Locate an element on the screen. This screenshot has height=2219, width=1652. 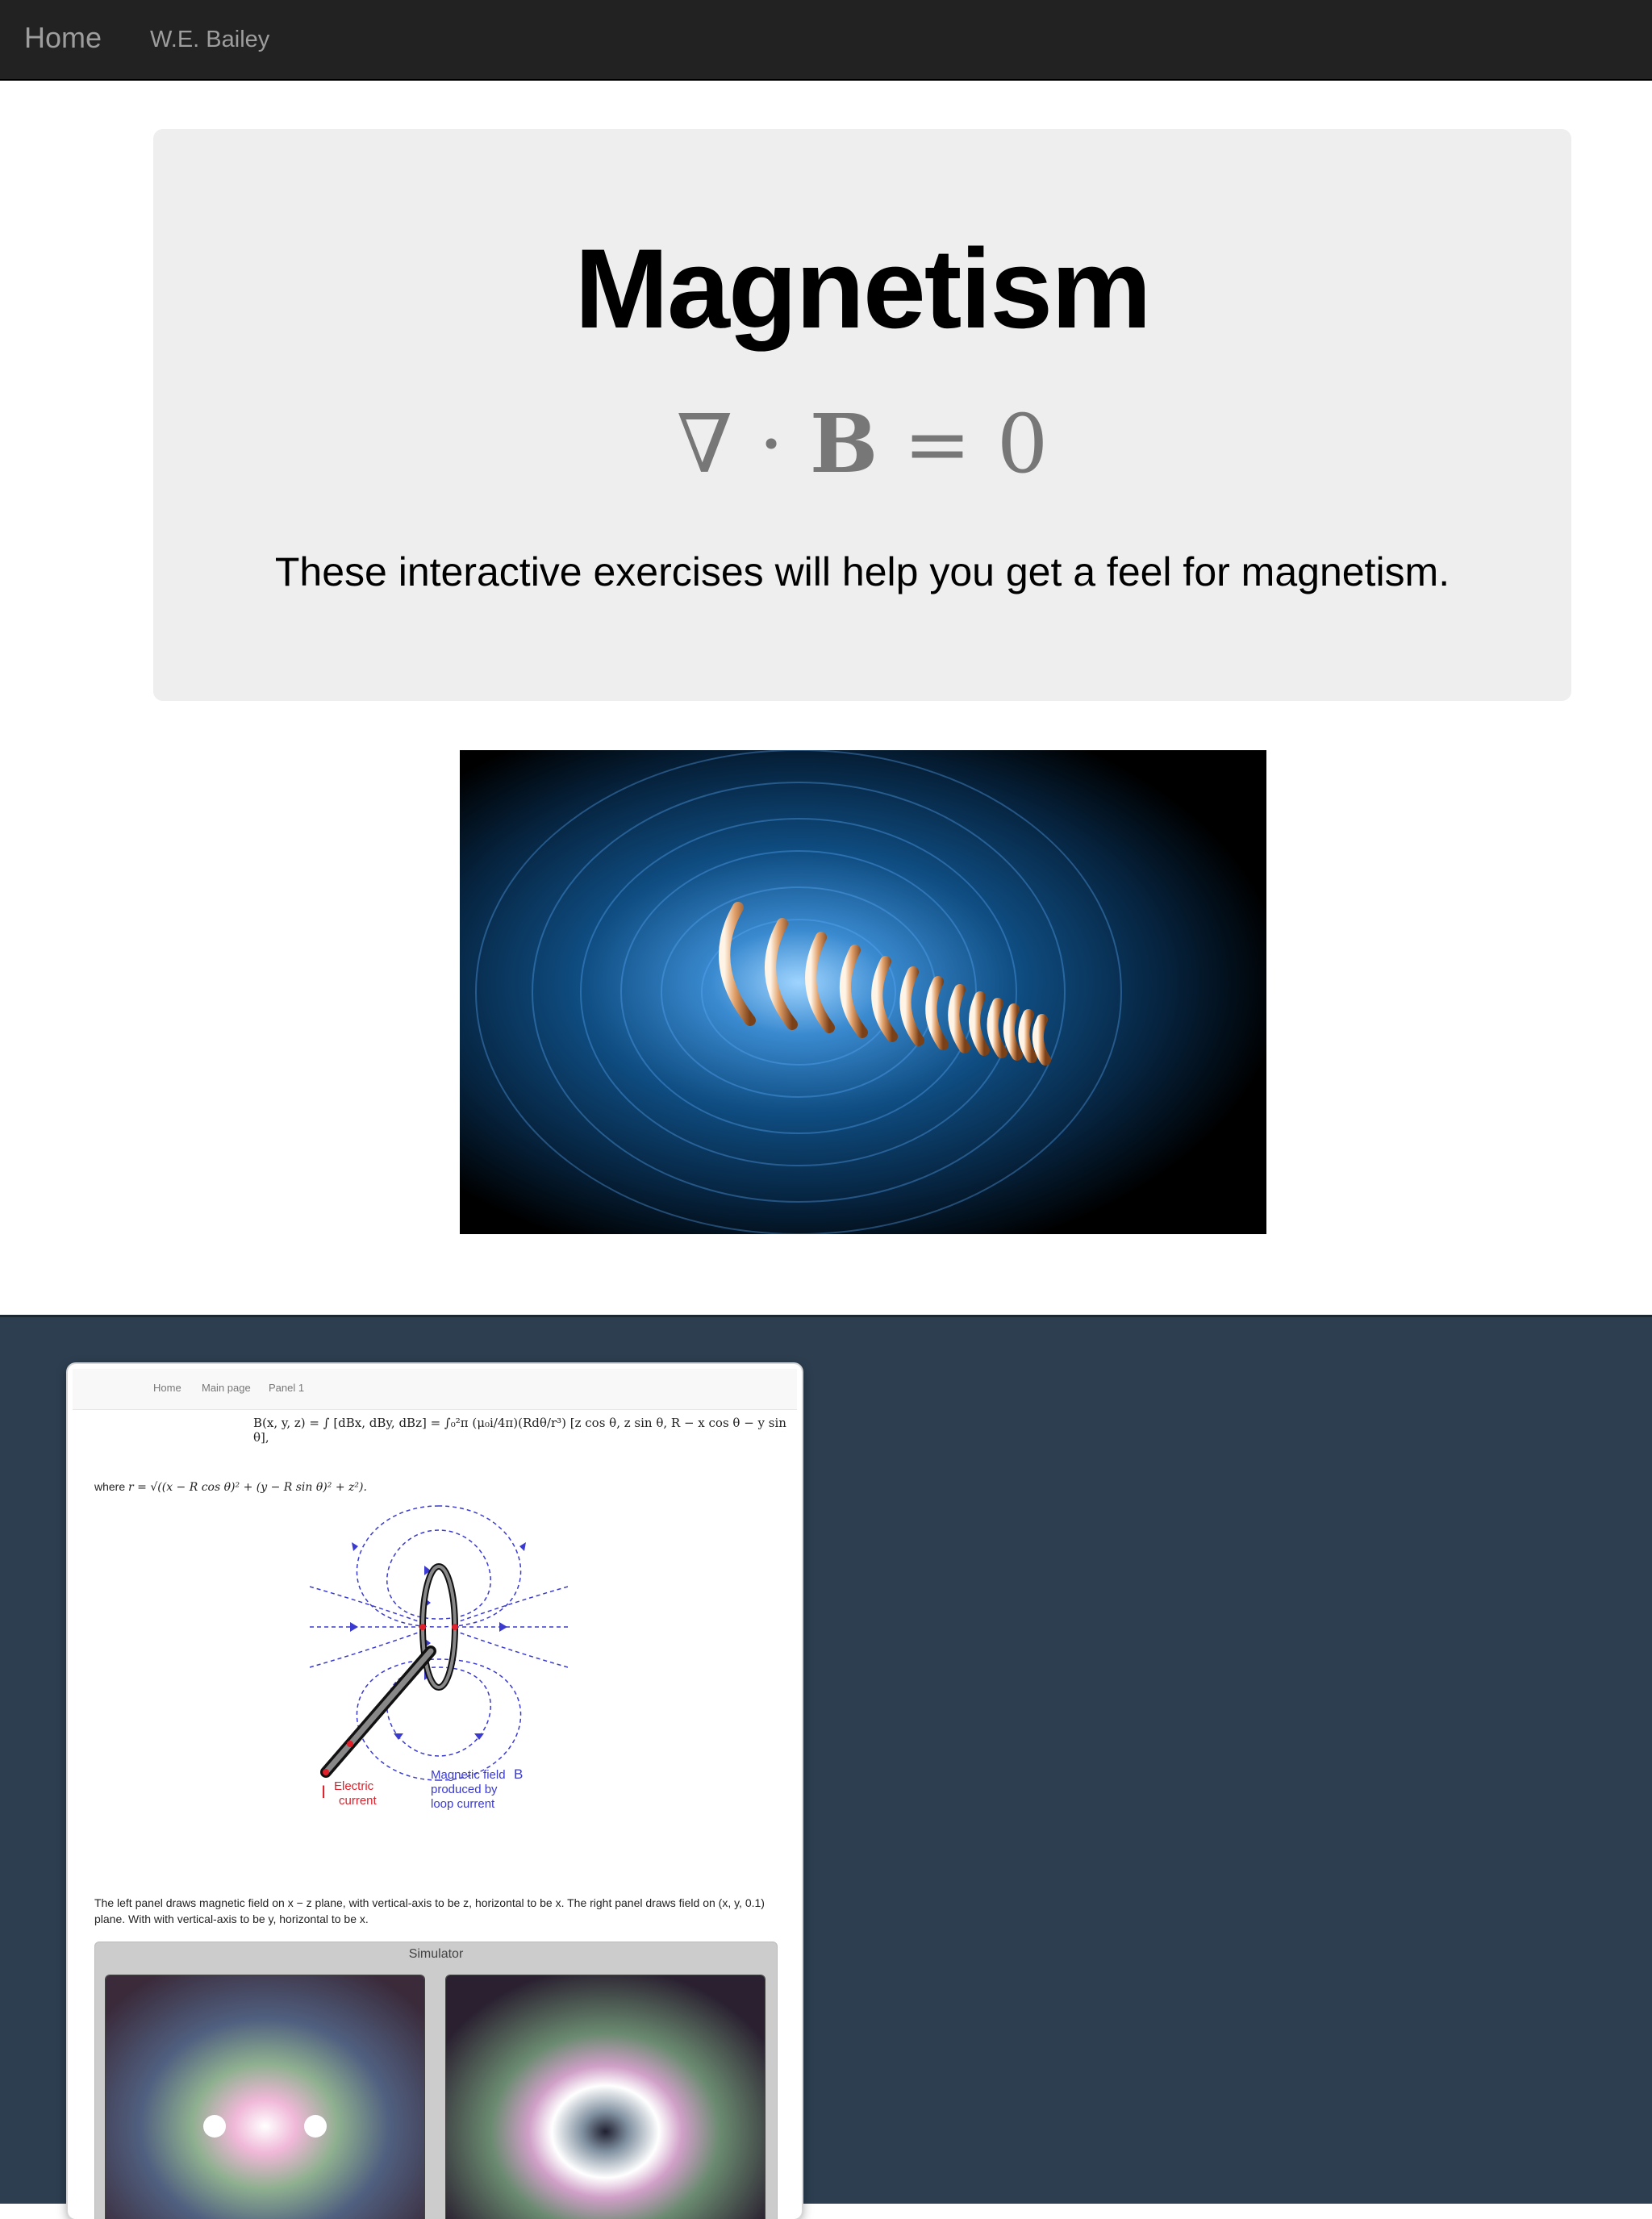
xy-plane-canvas is located at coordinates (605, 2097).